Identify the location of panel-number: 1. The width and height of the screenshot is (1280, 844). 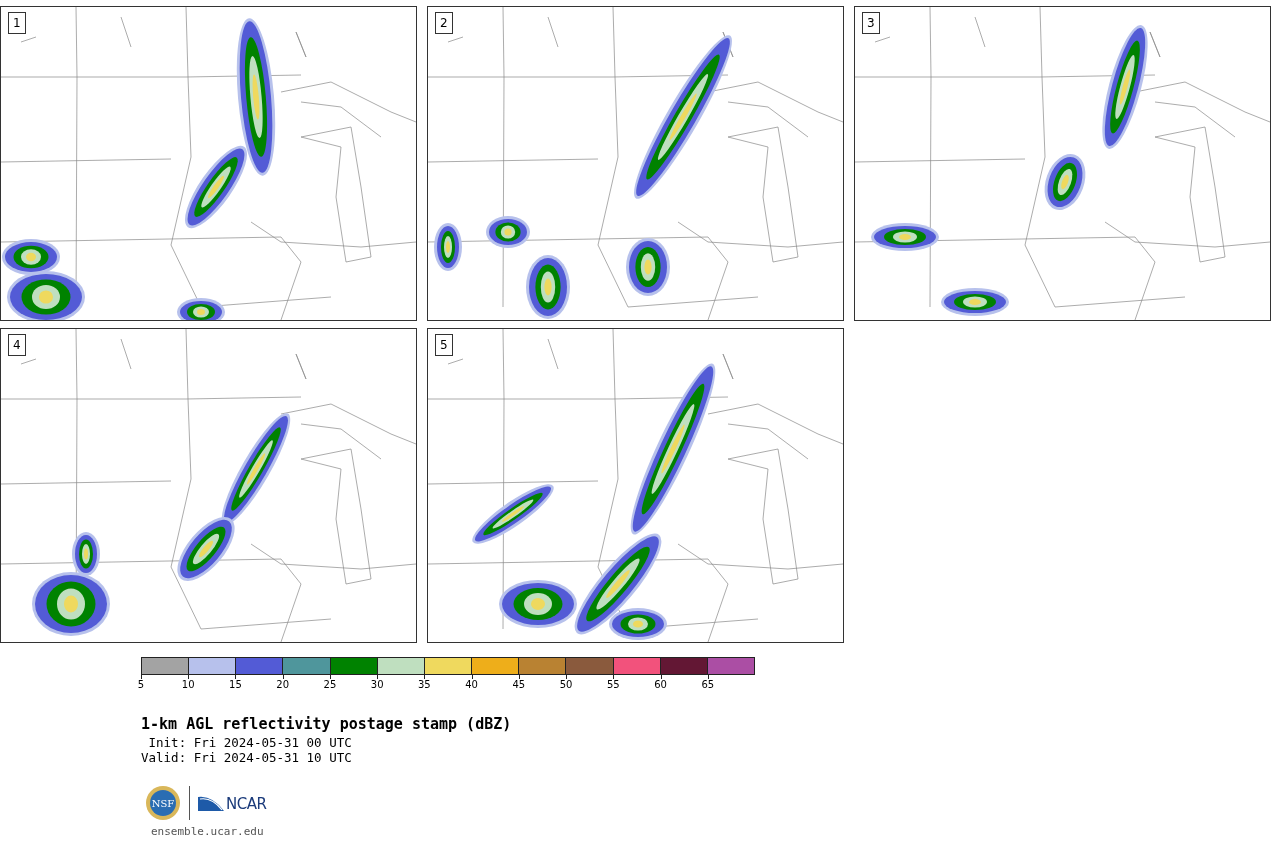
(17, 23).